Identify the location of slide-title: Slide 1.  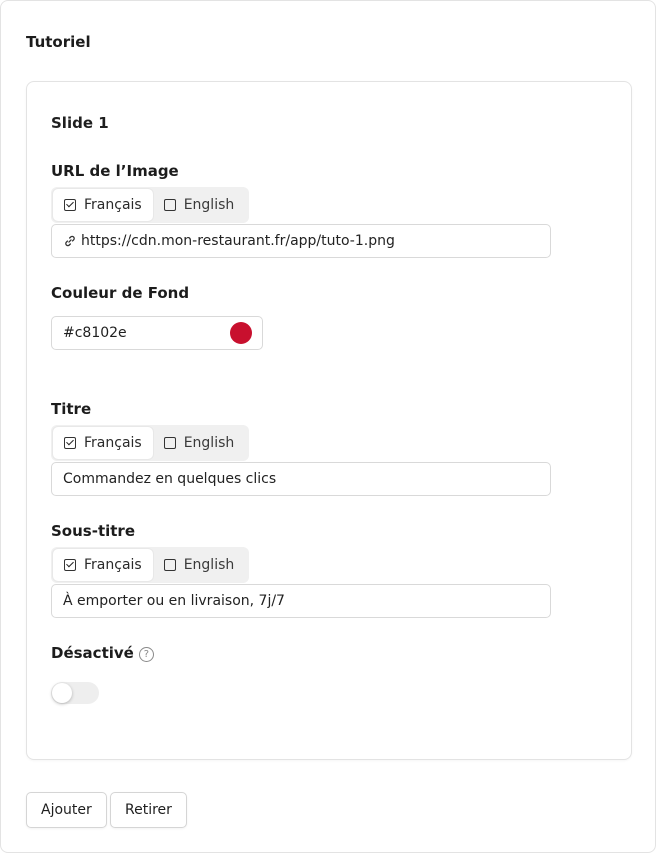
(80, 123).